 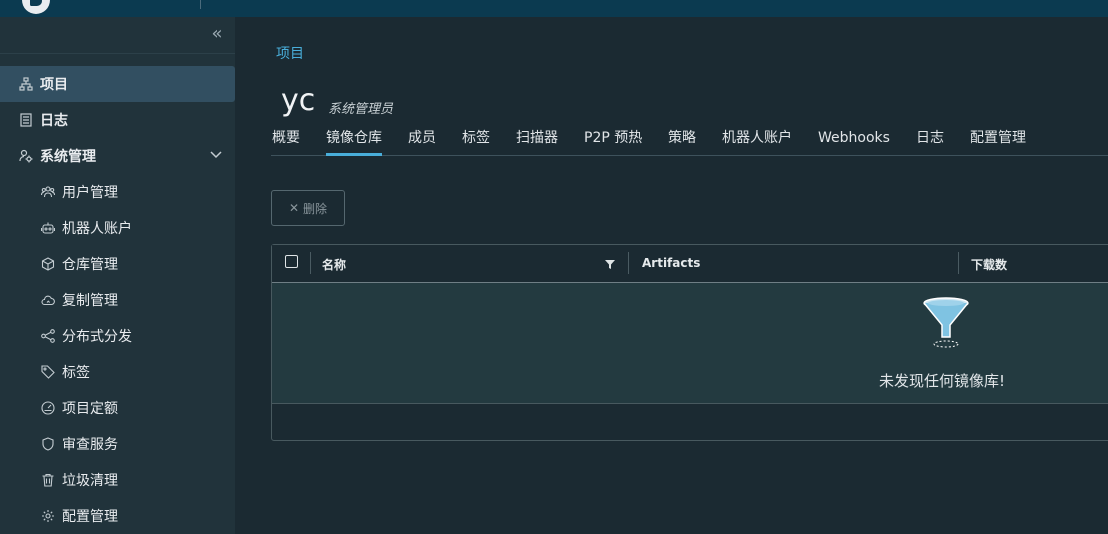 I want to click on tab-summary: 概要, so click(x=286, y=141).